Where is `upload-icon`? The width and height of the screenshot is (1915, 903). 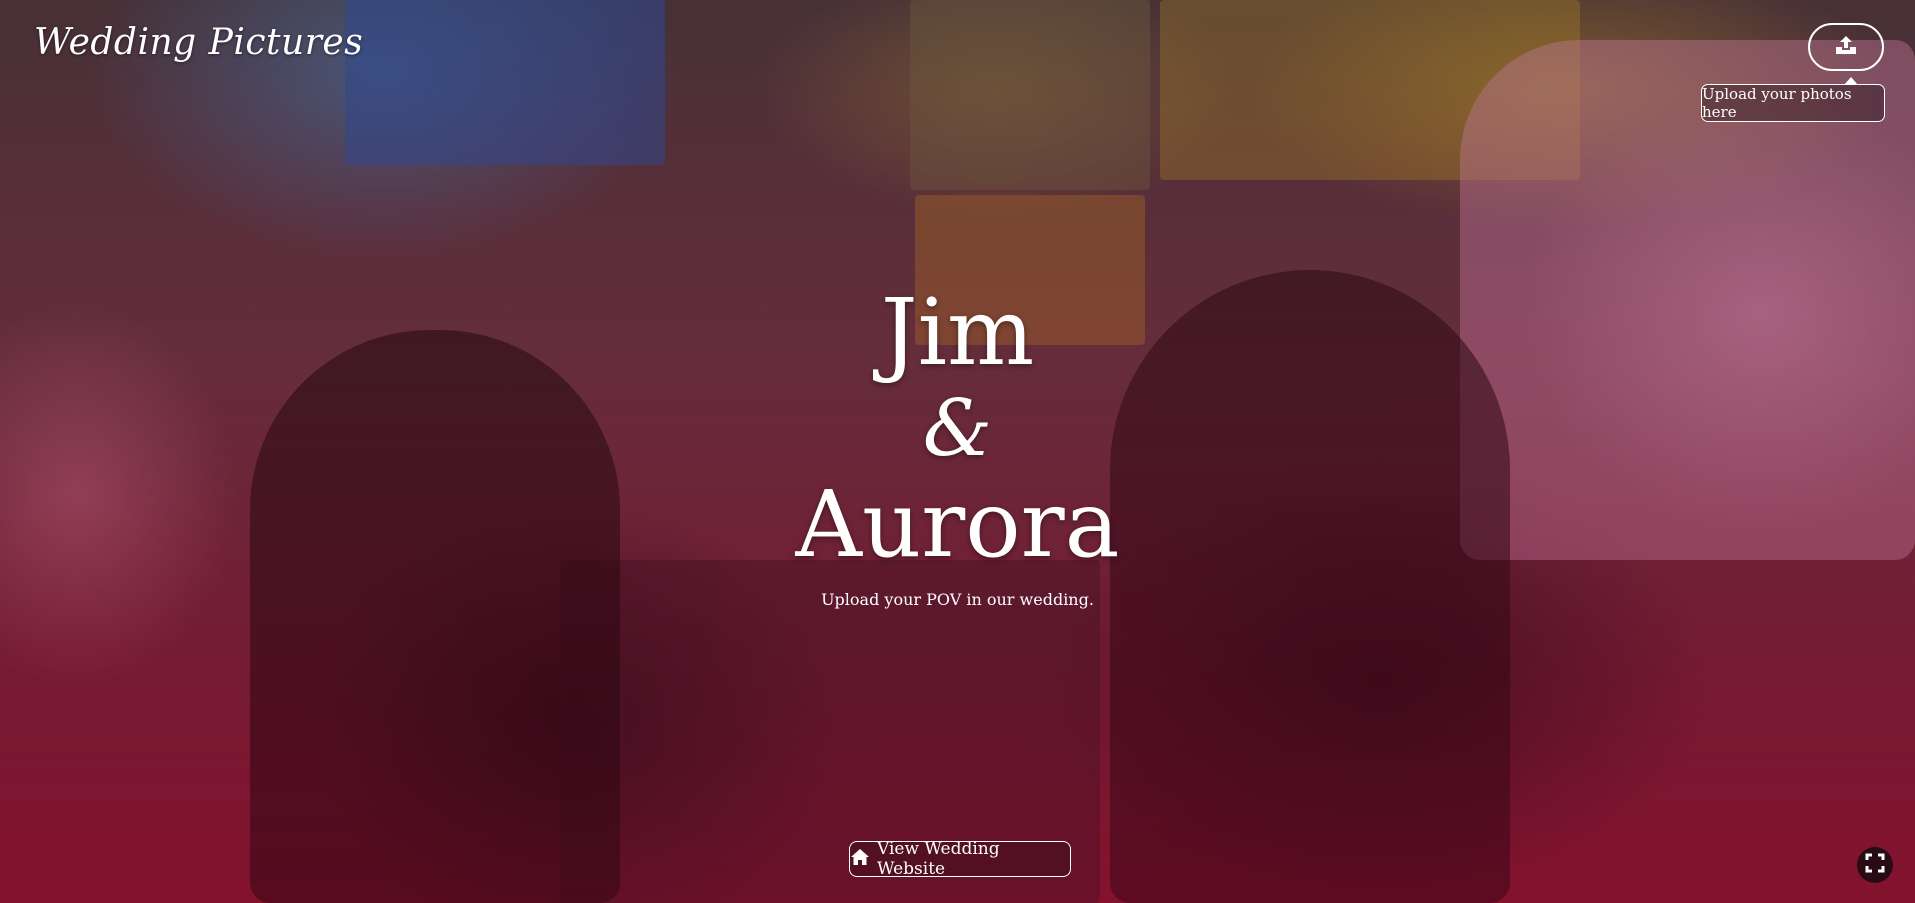
upload-icon is located at coordinates (1846, 47).